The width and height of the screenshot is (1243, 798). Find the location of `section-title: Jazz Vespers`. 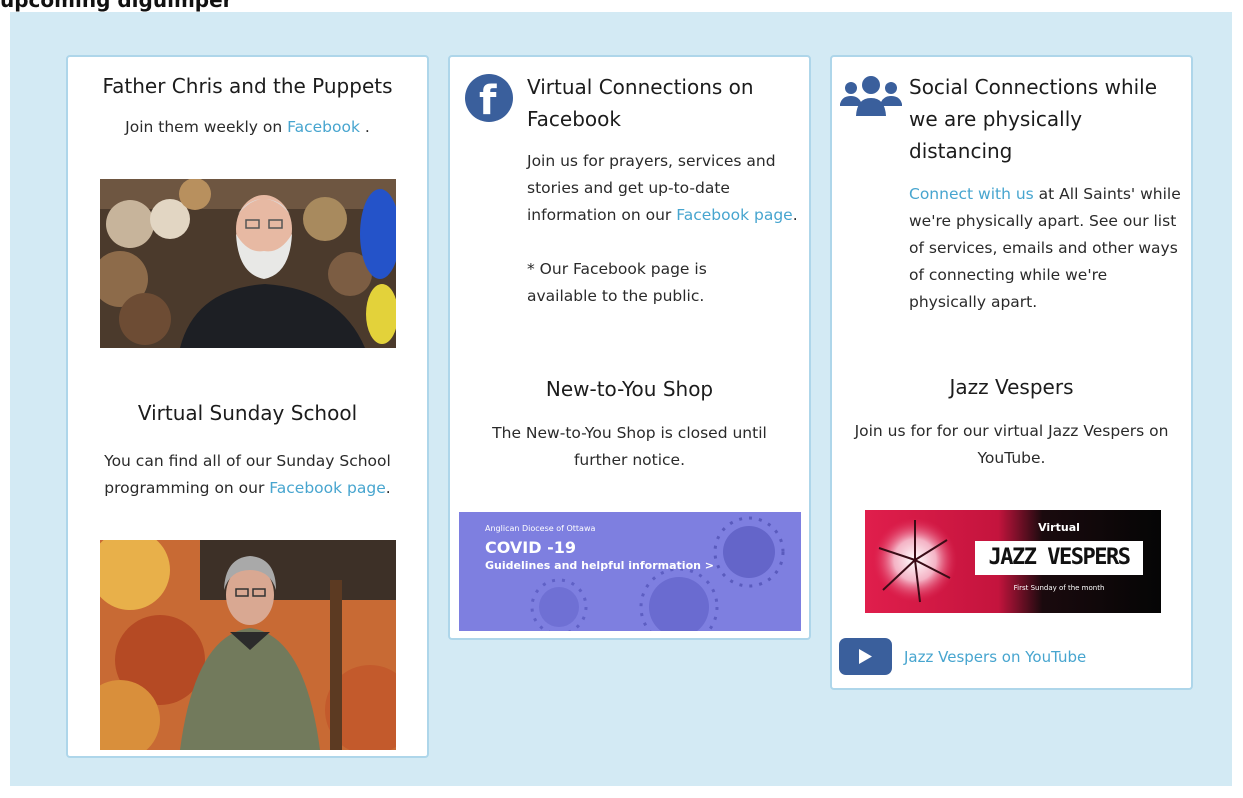

section-title: Jazz Vespers is located at coordinates (1011, 387).